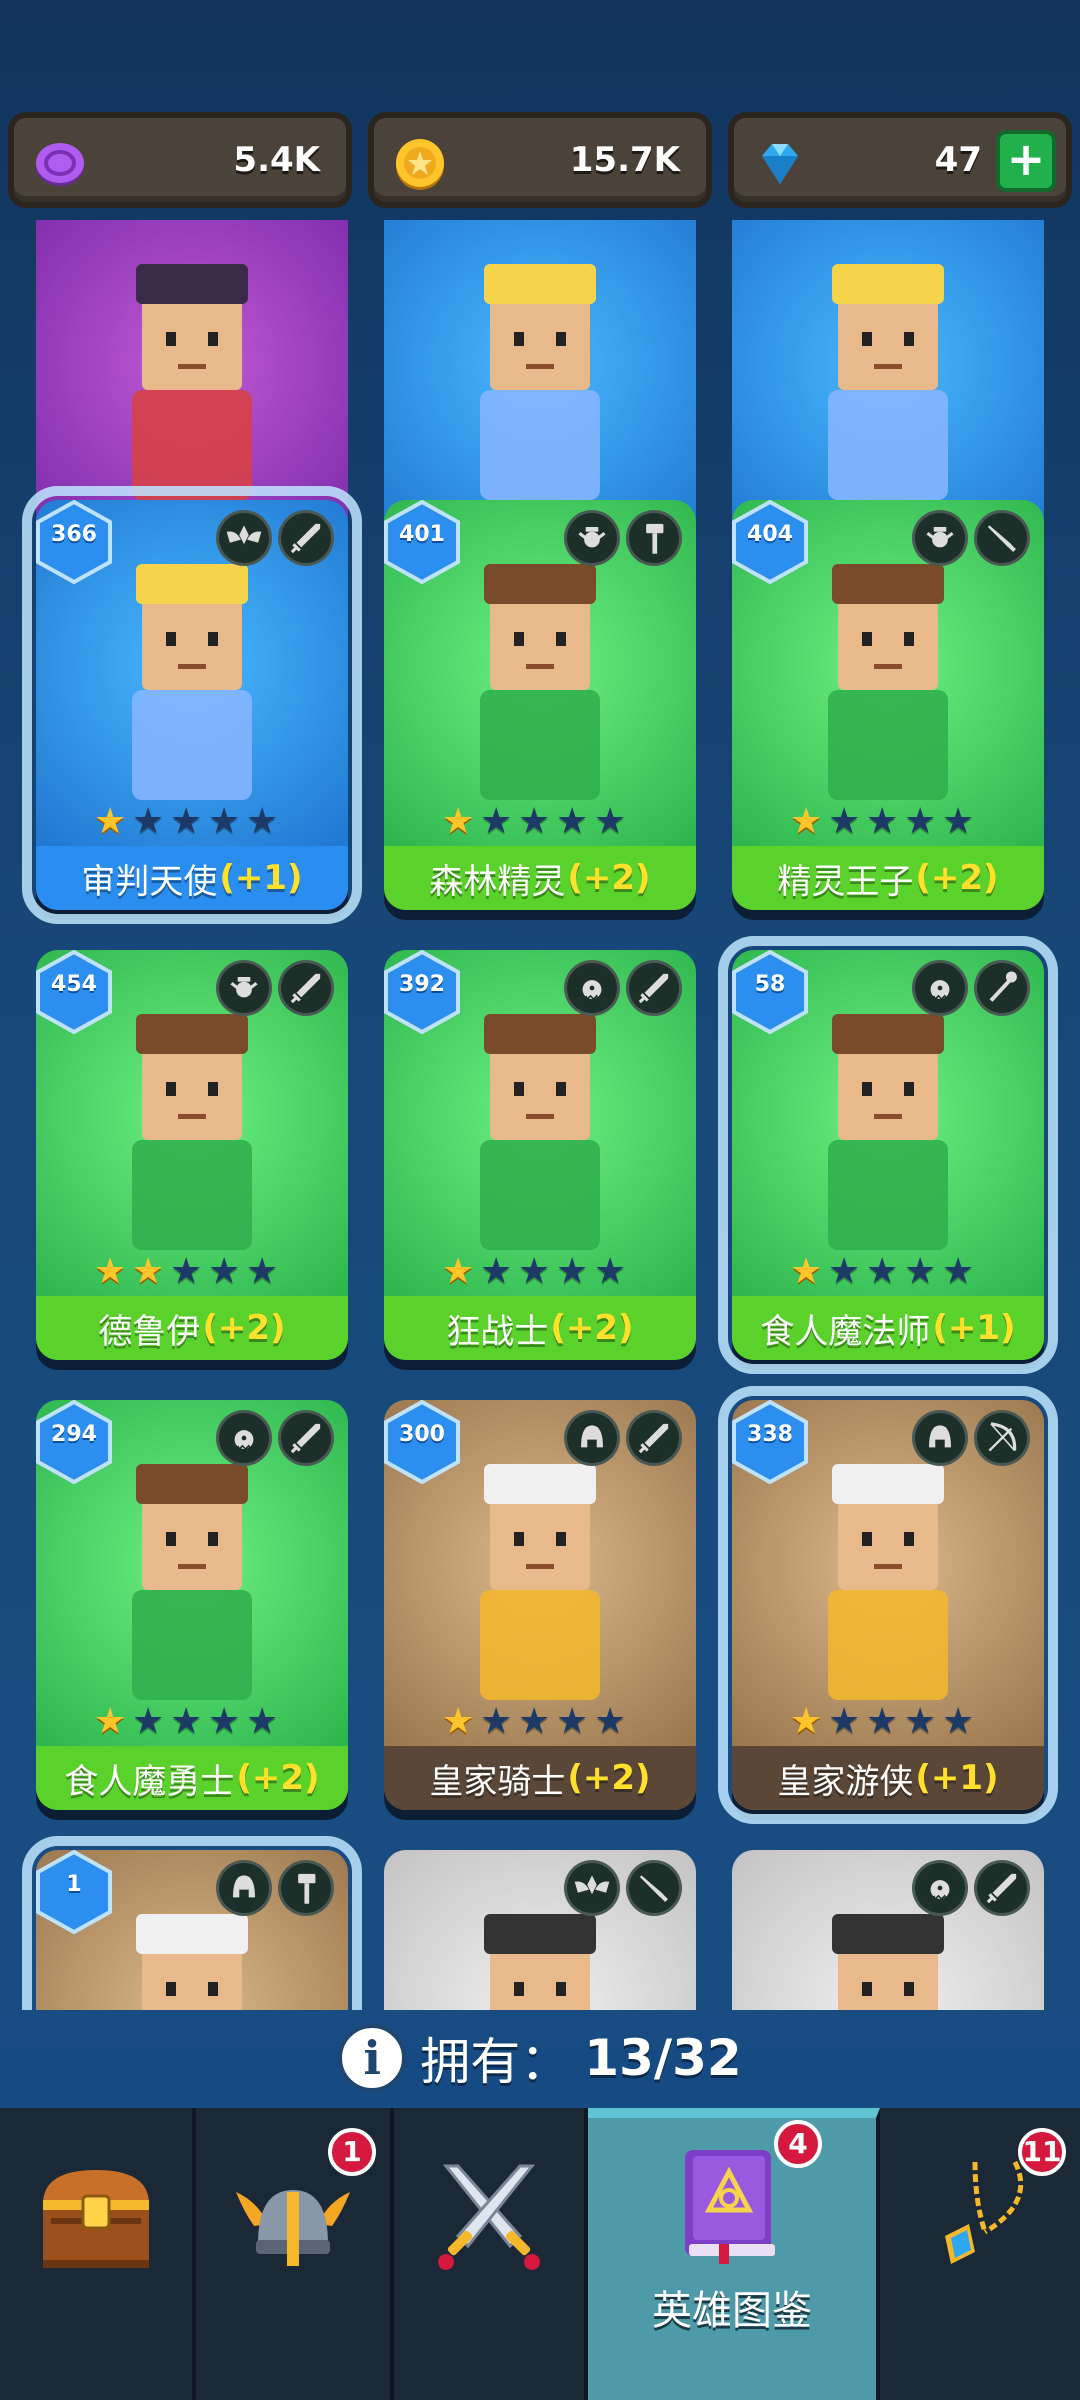 This screenshot has width=1080, height=2400. I want to click on hero-card: ★ ★ ★ ★ ★ 食人魔法师 (+1) 58, so click(888, 1155).